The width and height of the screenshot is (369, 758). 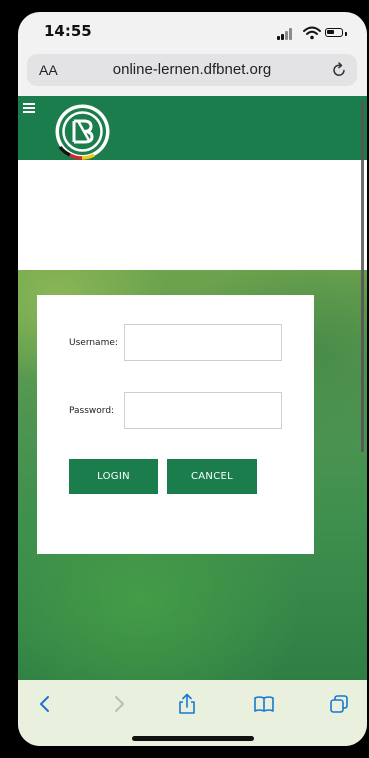 I want to click on password-label: Password:, so click(x=92, y=411).